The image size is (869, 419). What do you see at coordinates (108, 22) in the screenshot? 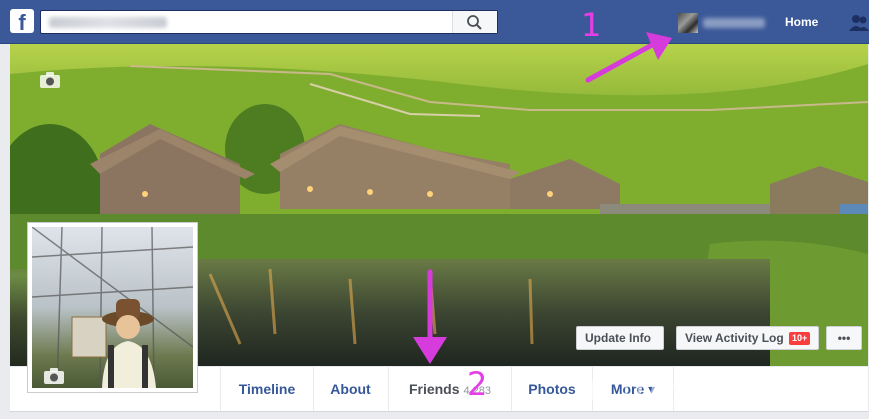
I see `search-query-blurred` at bounding box center [108, 22].